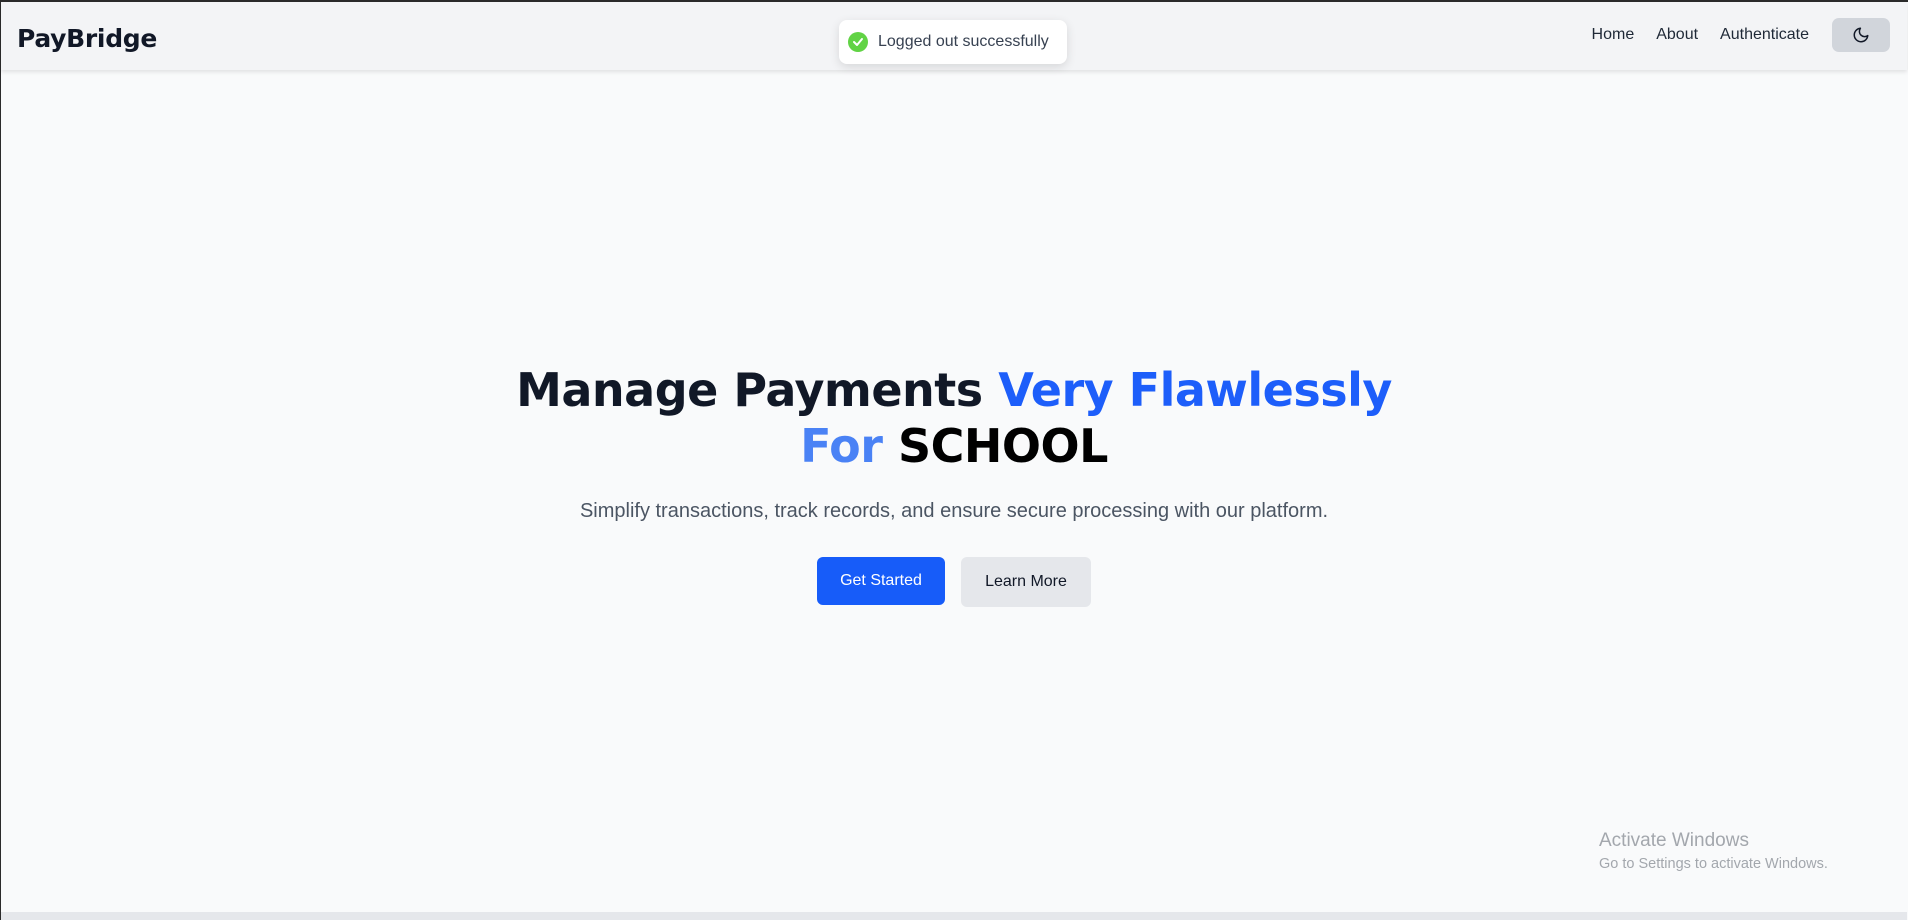 The height and width of the screenshot is (920, 1908). What do you see at coordinates (963, 41) in the screenshot?
I see `toast-message: Logged out successfully` at bounding box center [963, 41].